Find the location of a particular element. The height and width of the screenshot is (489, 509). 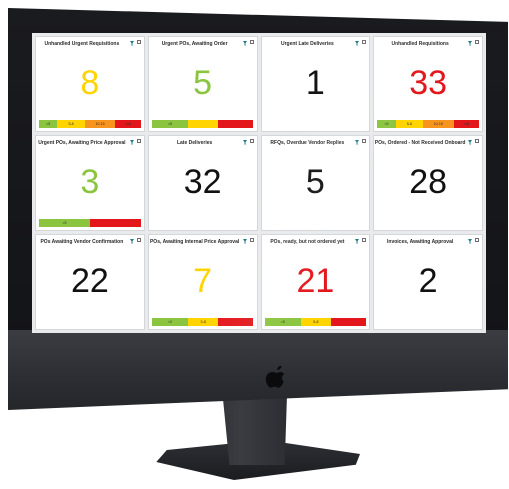

kpi-tile-value: 3 is located at coordinates (90, 182).